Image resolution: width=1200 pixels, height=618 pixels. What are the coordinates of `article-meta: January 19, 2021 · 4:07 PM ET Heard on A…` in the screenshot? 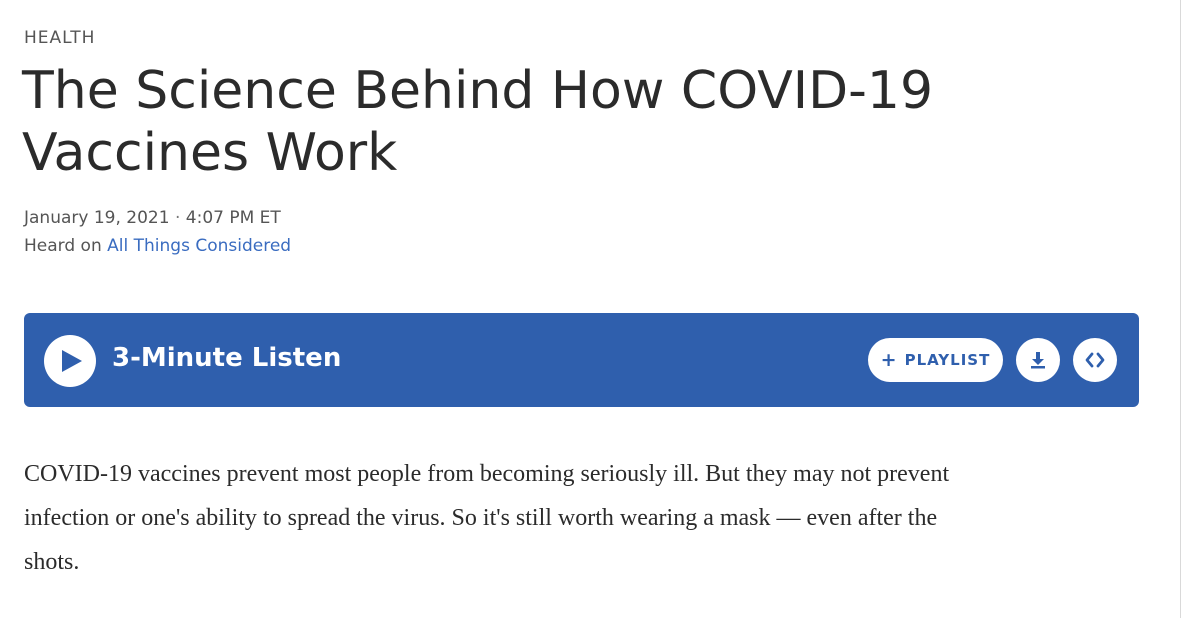 It's located at (157, 232).